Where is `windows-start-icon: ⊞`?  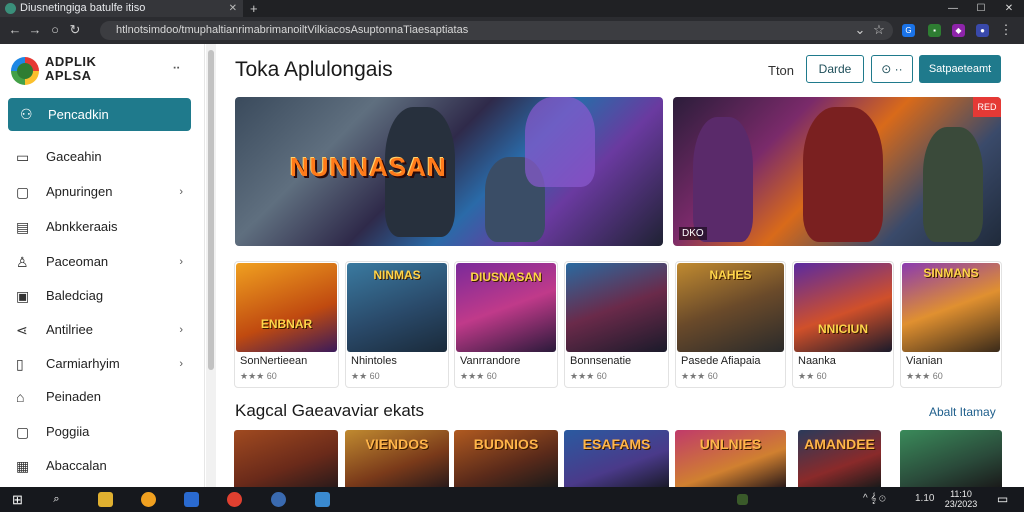 windows-start-icon: ⊞ is located at coordinates (17, 499).